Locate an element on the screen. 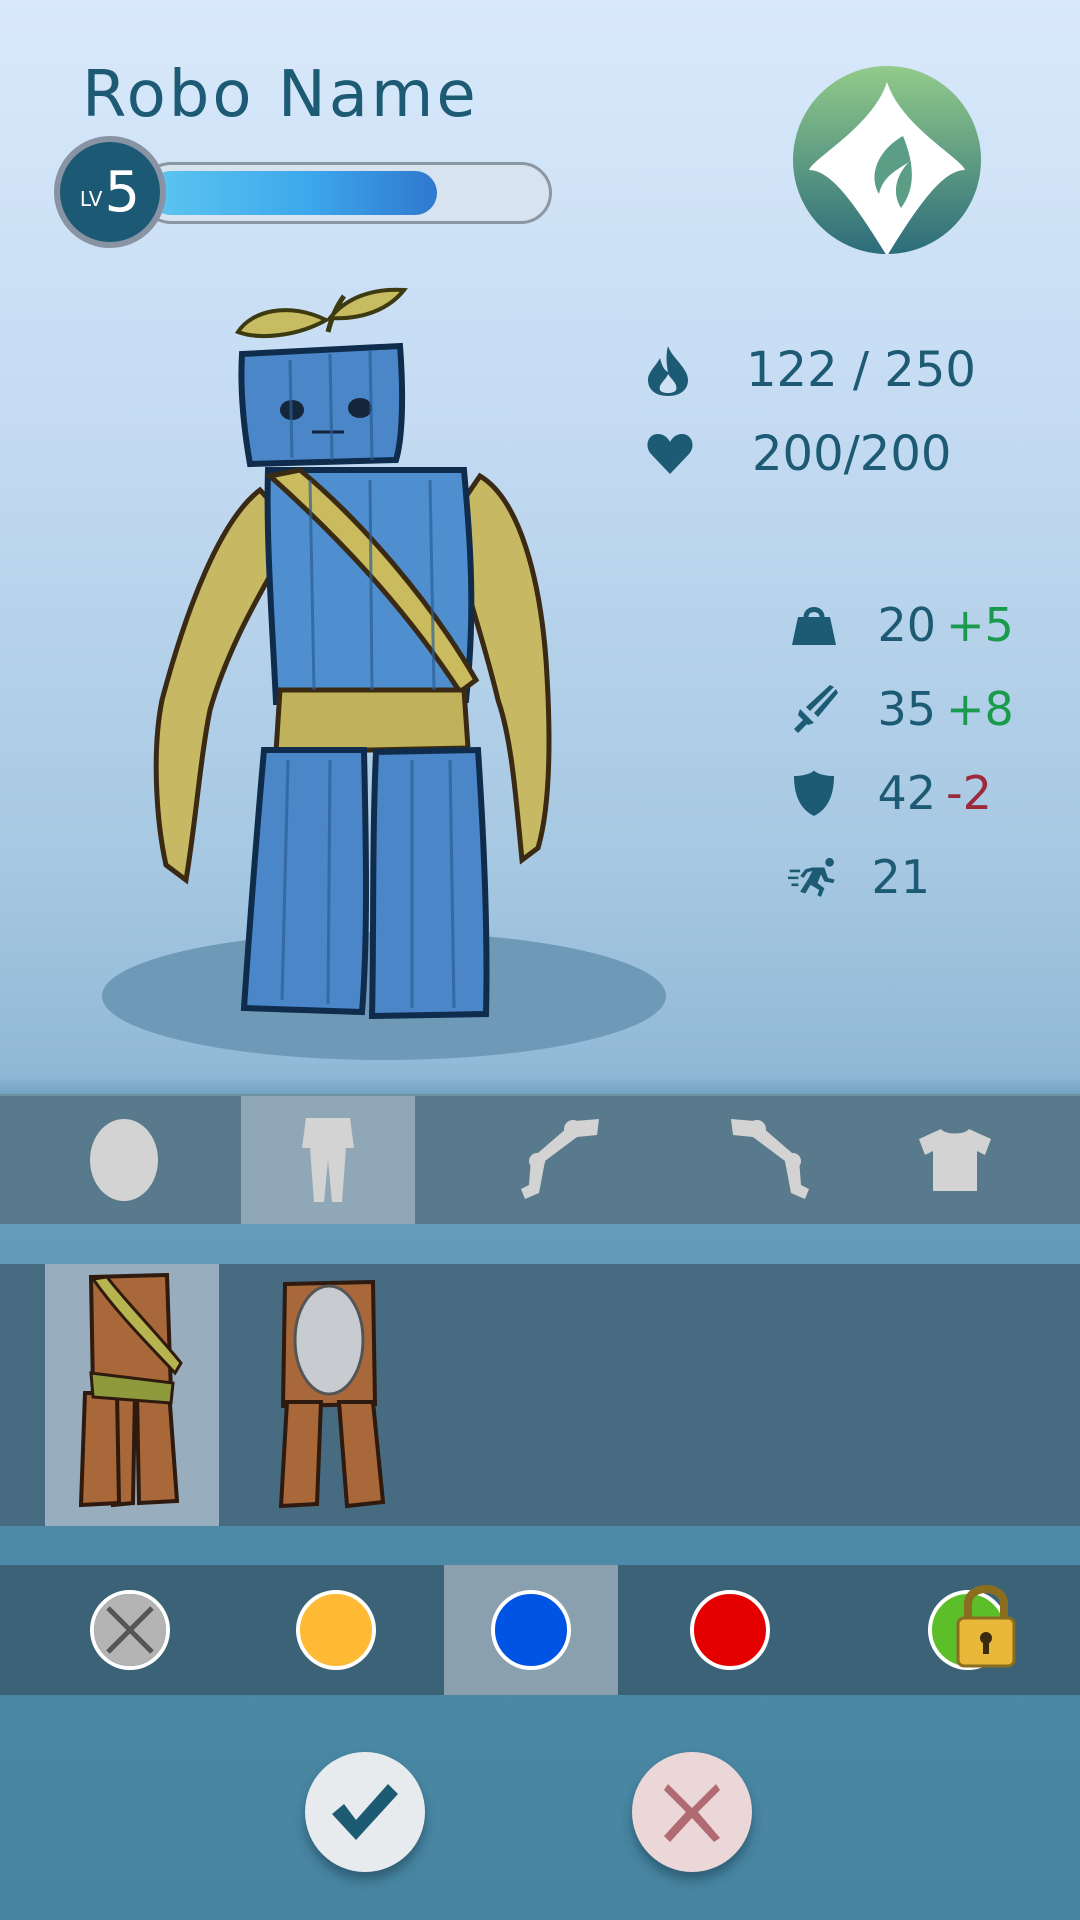 The image size is (1080, 1920). shirt-slot-icon is located at coordinates (955, 1160).